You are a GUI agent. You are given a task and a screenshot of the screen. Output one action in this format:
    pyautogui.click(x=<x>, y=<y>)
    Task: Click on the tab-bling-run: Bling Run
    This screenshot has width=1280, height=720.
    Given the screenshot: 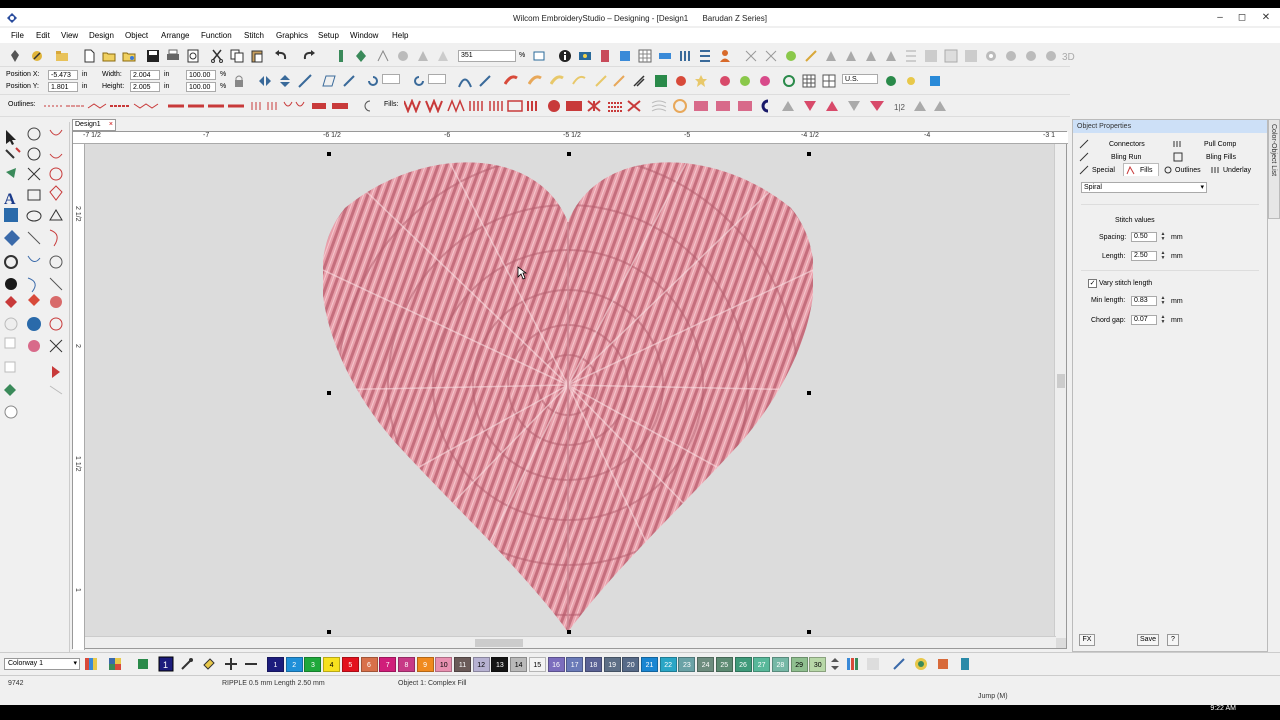 What is the action you would take?
    pyautogui.click(x=1126, y=157)
    